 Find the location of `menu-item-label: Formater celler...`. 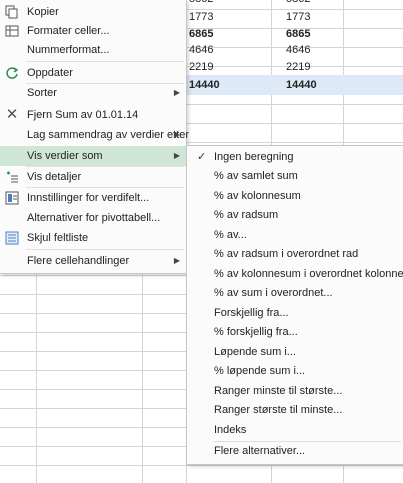

menu-item-label: Formater celler... is located at coordinates (68, 31).